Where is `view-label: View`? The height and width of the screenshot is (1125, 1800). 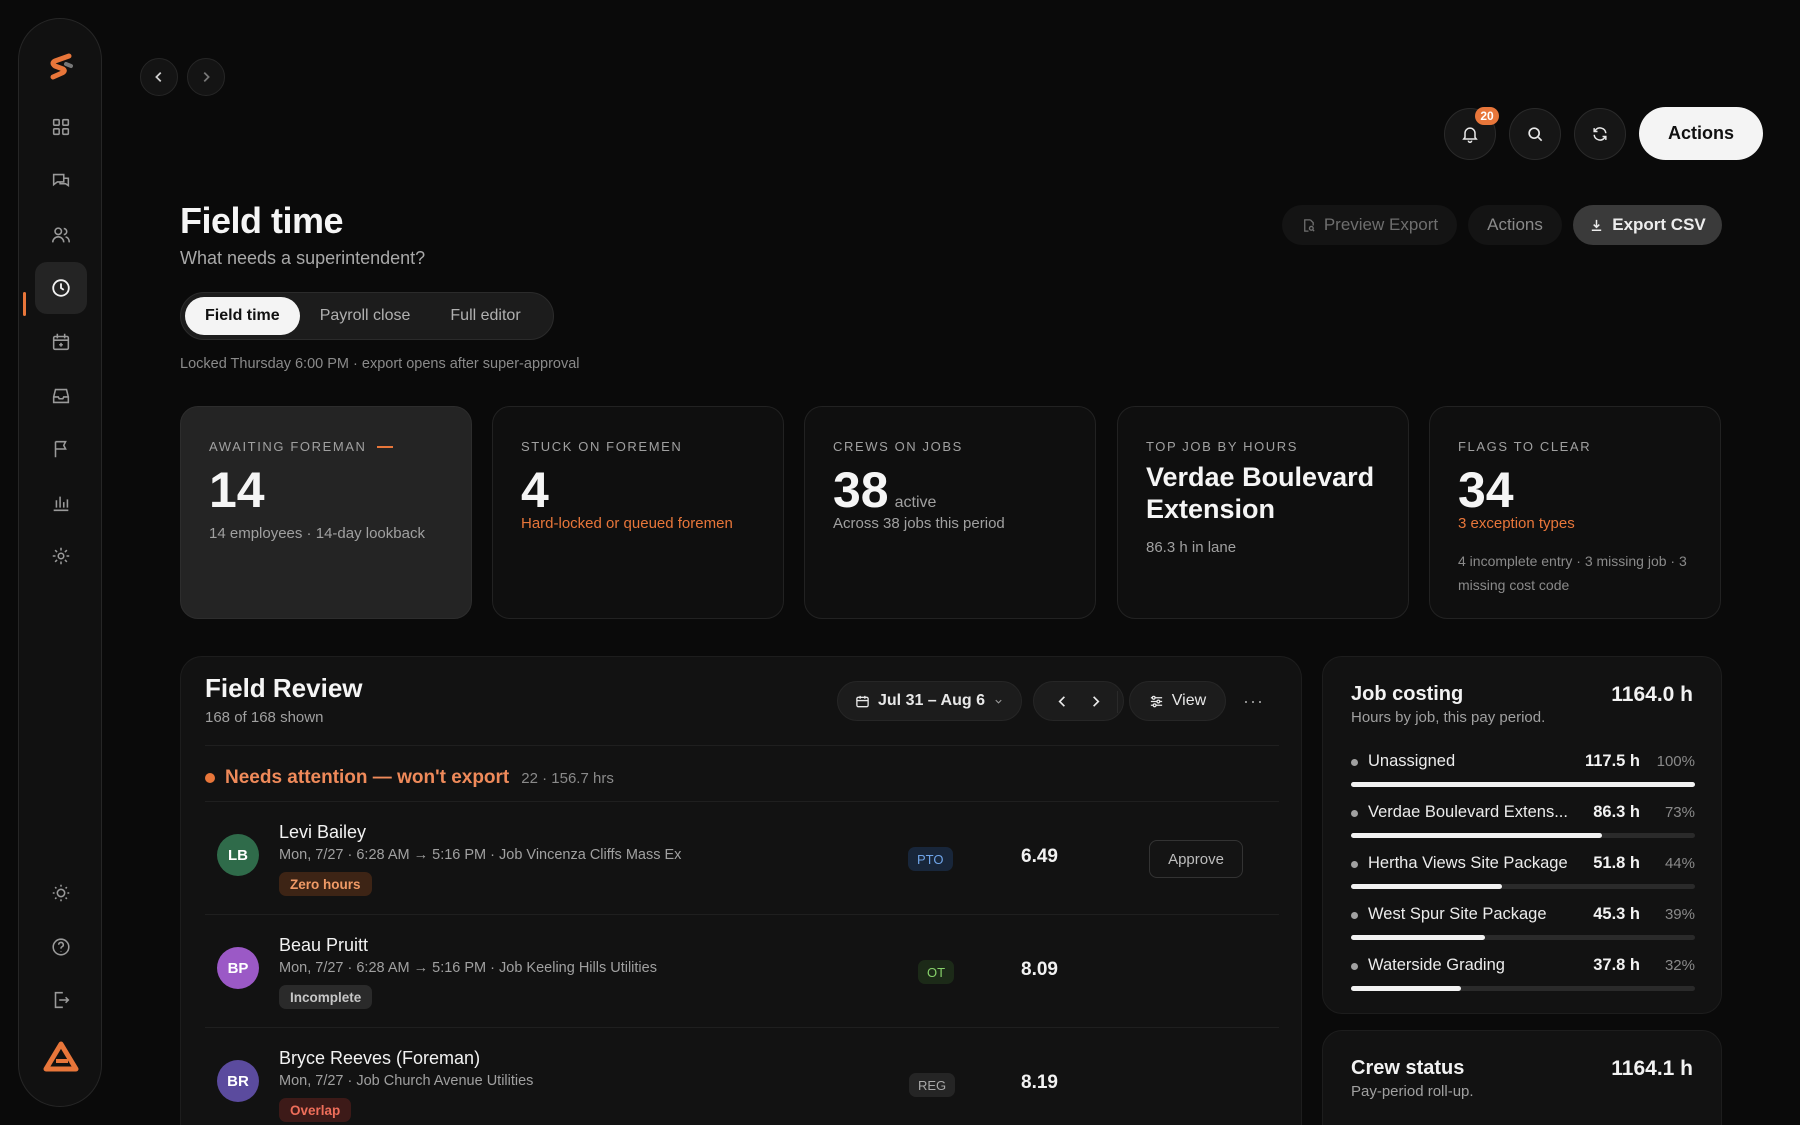
view-label: View is located at coordinates (1189, 700).